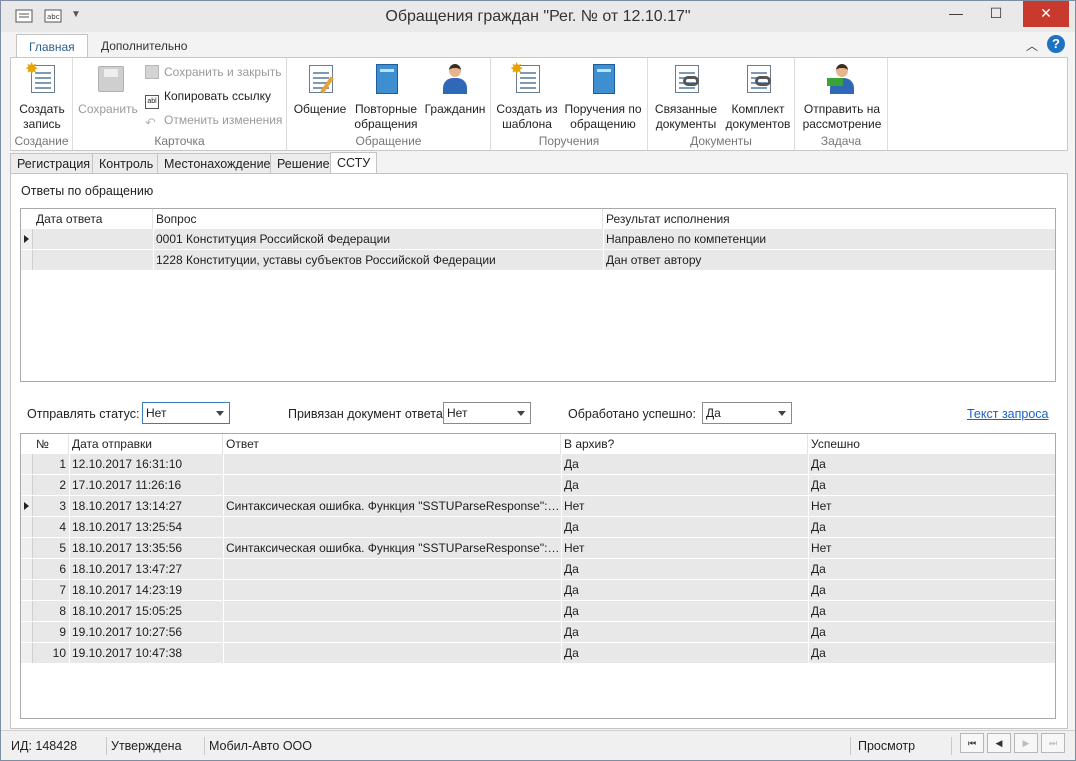 The image size is (1076, 761). What do you see at coordinates (386, 116) in the screenshot?
I see `repeat-appeals-label: Повторные обращения` at bounding box center [386, 116].